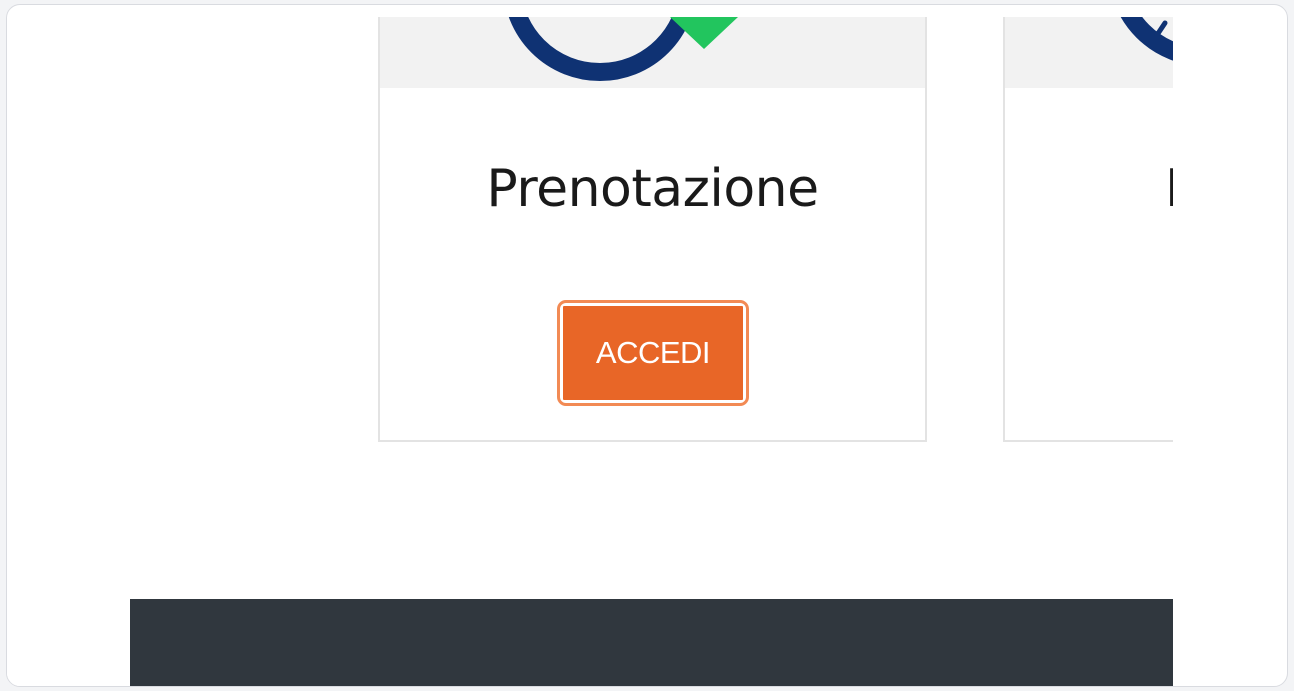  I want to click on clock-checkmark-icon, so click(623, 49).